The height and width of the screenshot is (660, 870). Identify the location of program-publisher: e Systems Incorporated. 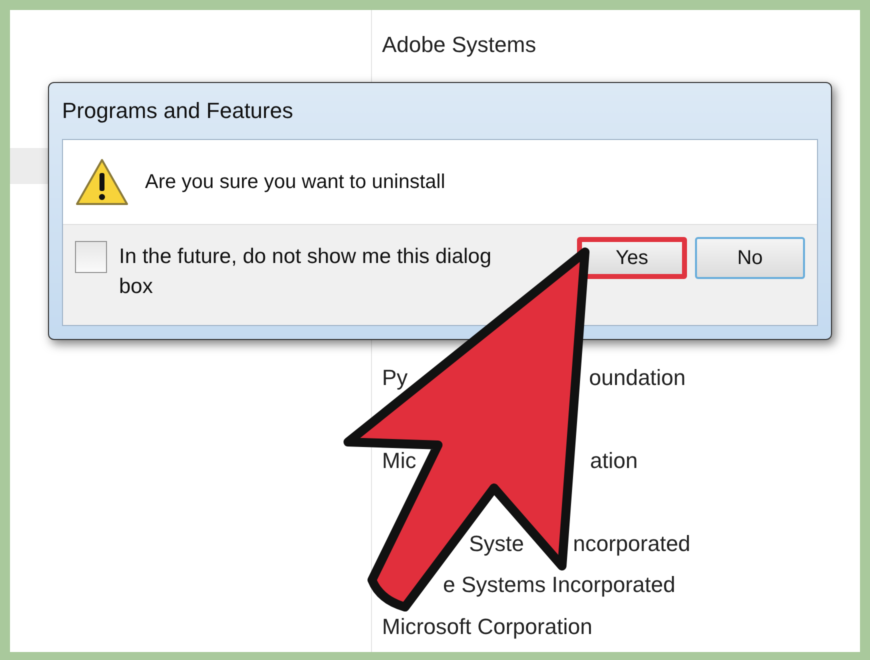
(559, 585).